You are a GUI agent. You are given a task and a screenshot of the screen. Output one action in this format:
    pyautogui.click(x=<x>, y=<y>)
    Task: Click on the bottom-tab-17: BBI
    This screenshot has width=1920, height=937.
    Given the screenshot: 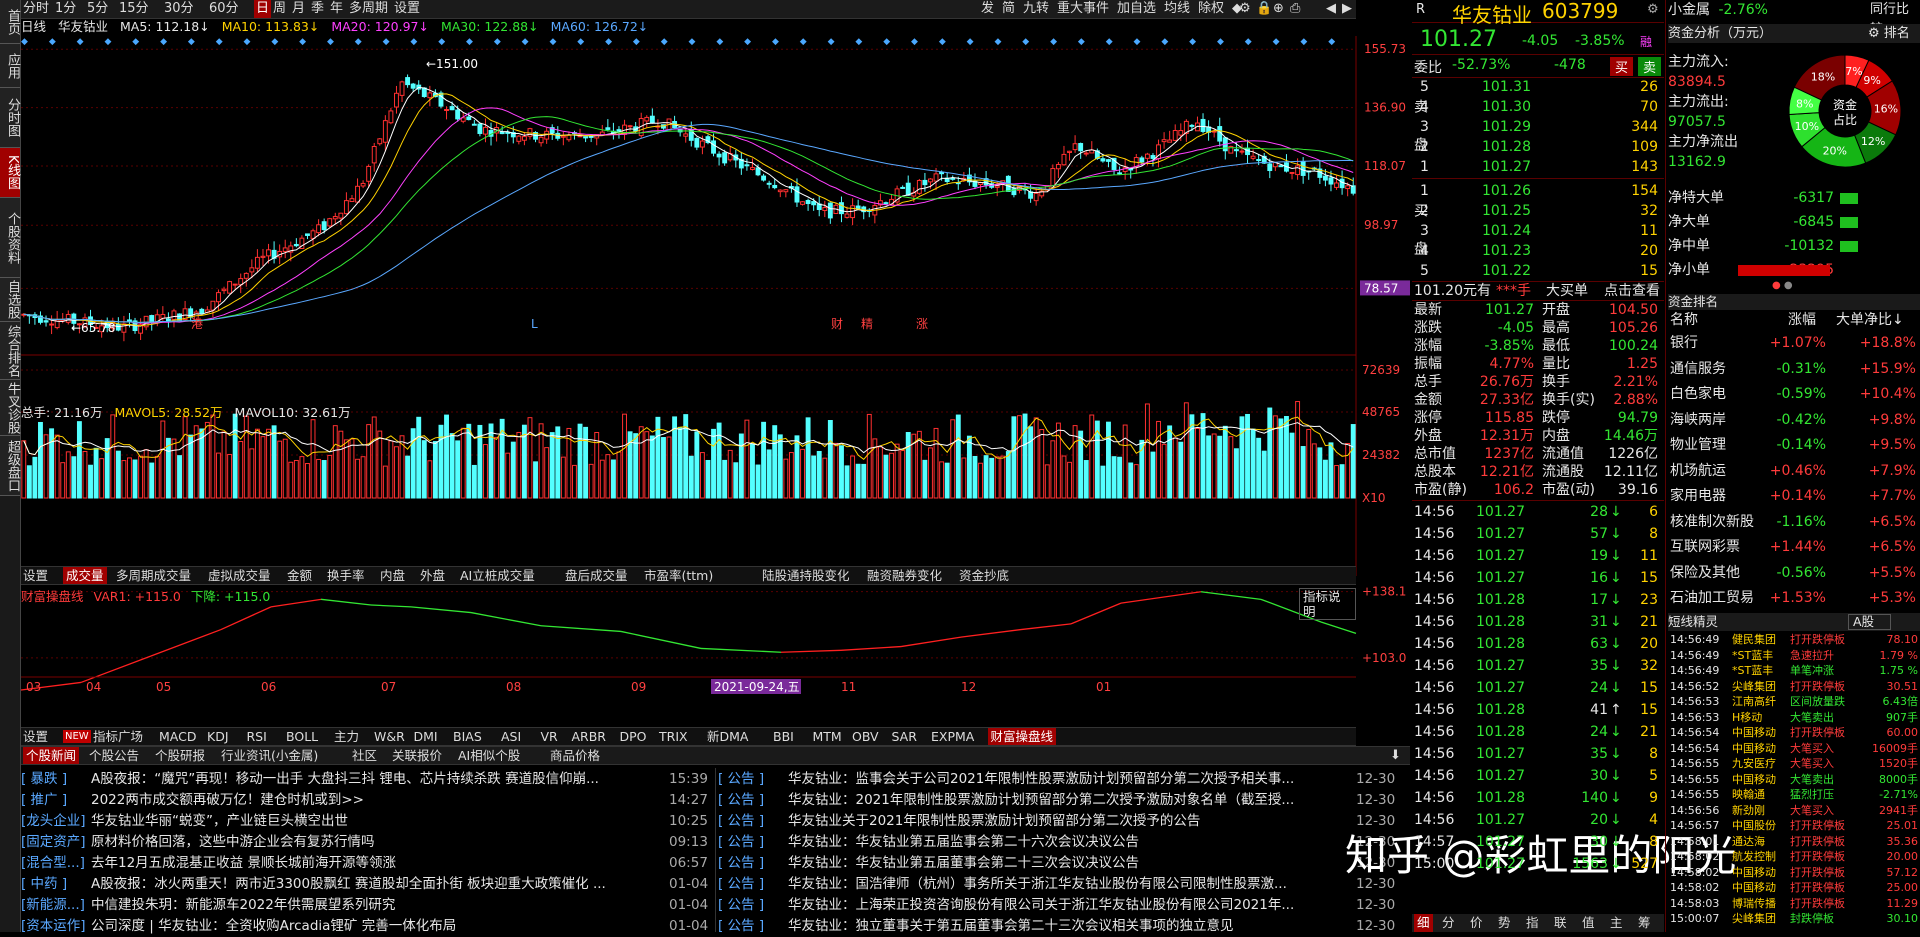 What is the action you would take?
    pyautogui.click(x=783, y=736)
    